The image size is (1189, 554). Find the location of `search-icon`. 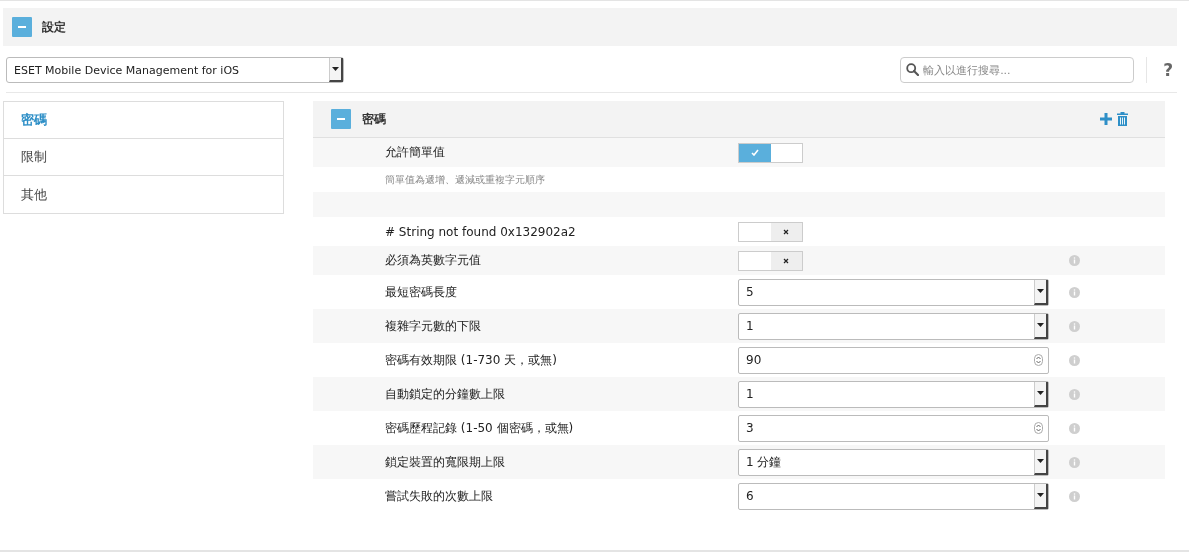

search-icon is located at coordinates (913, 69).